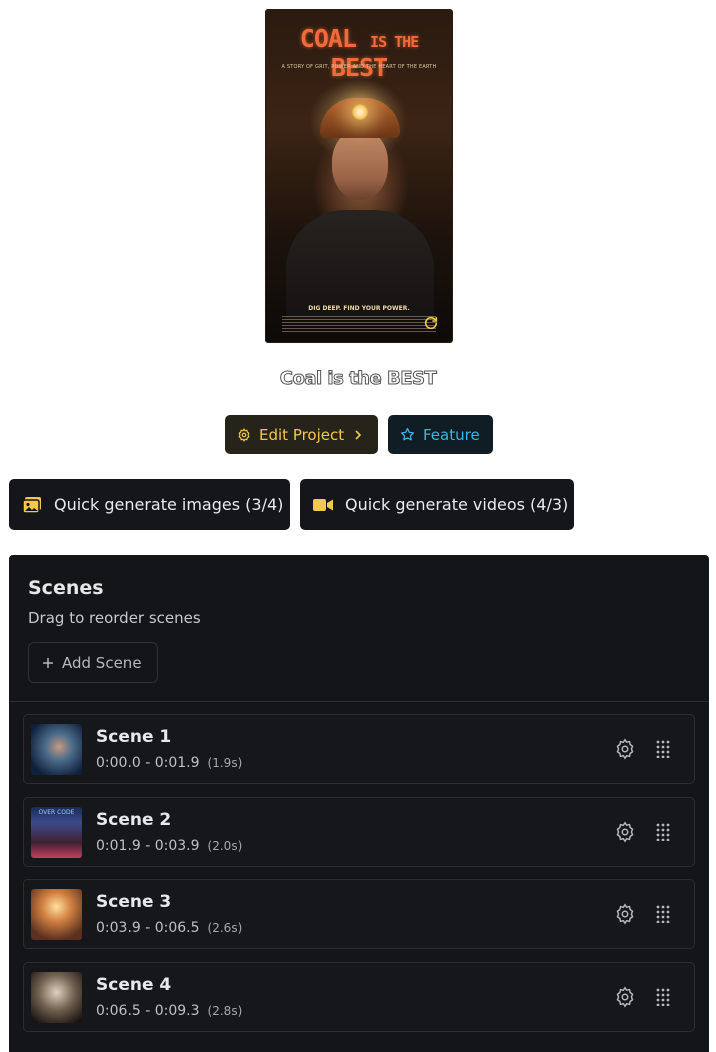  Describe the element at coordinates (323, 504) in the screenshot. I see `video-camera-icon` at that location.